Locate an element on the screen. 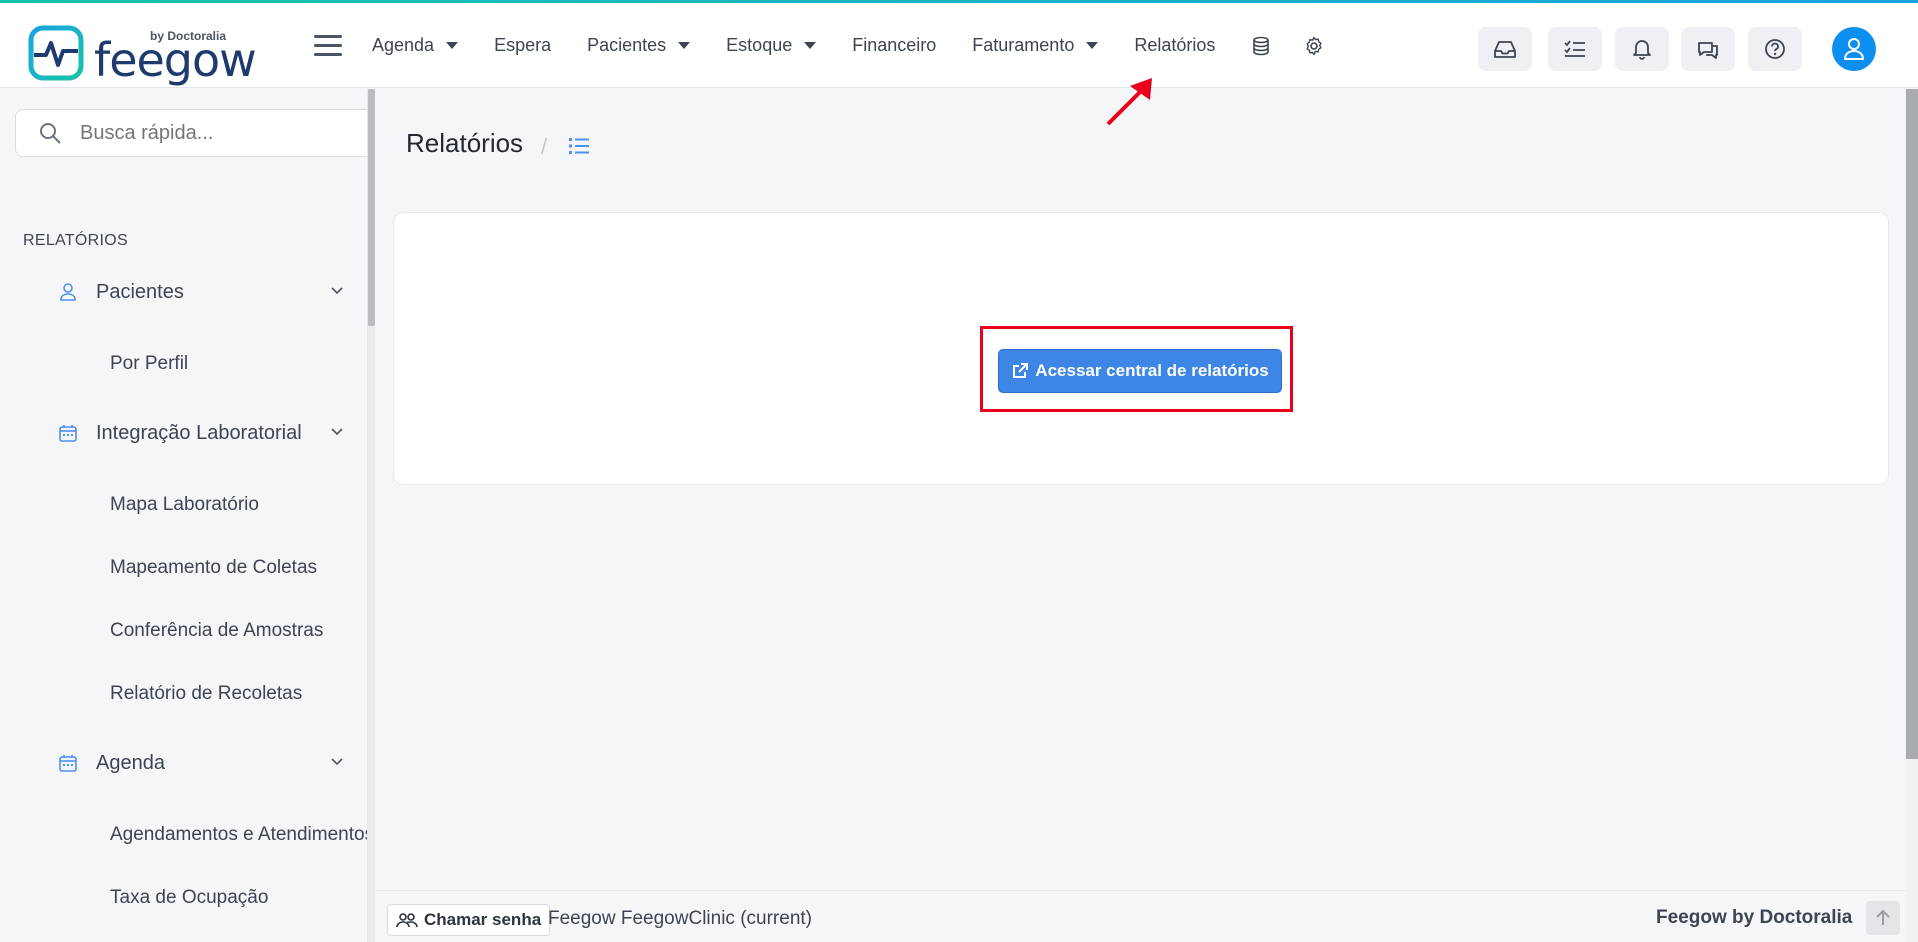  arrow-up-icon is located at coordinates (1883, 917).